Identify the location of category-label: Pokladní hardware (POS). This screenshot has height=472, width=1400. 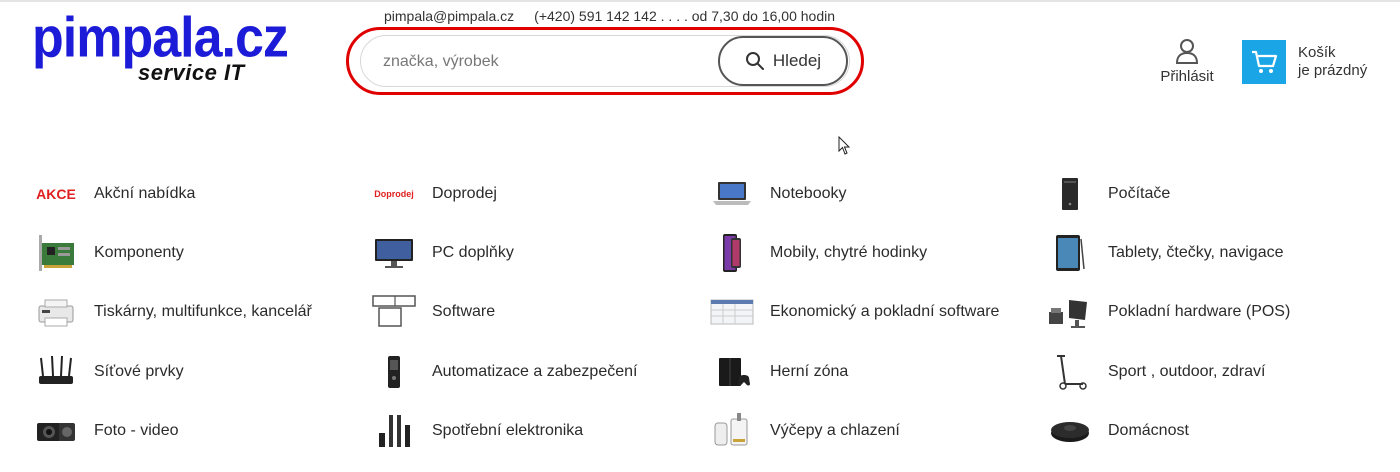
(1199, 311).